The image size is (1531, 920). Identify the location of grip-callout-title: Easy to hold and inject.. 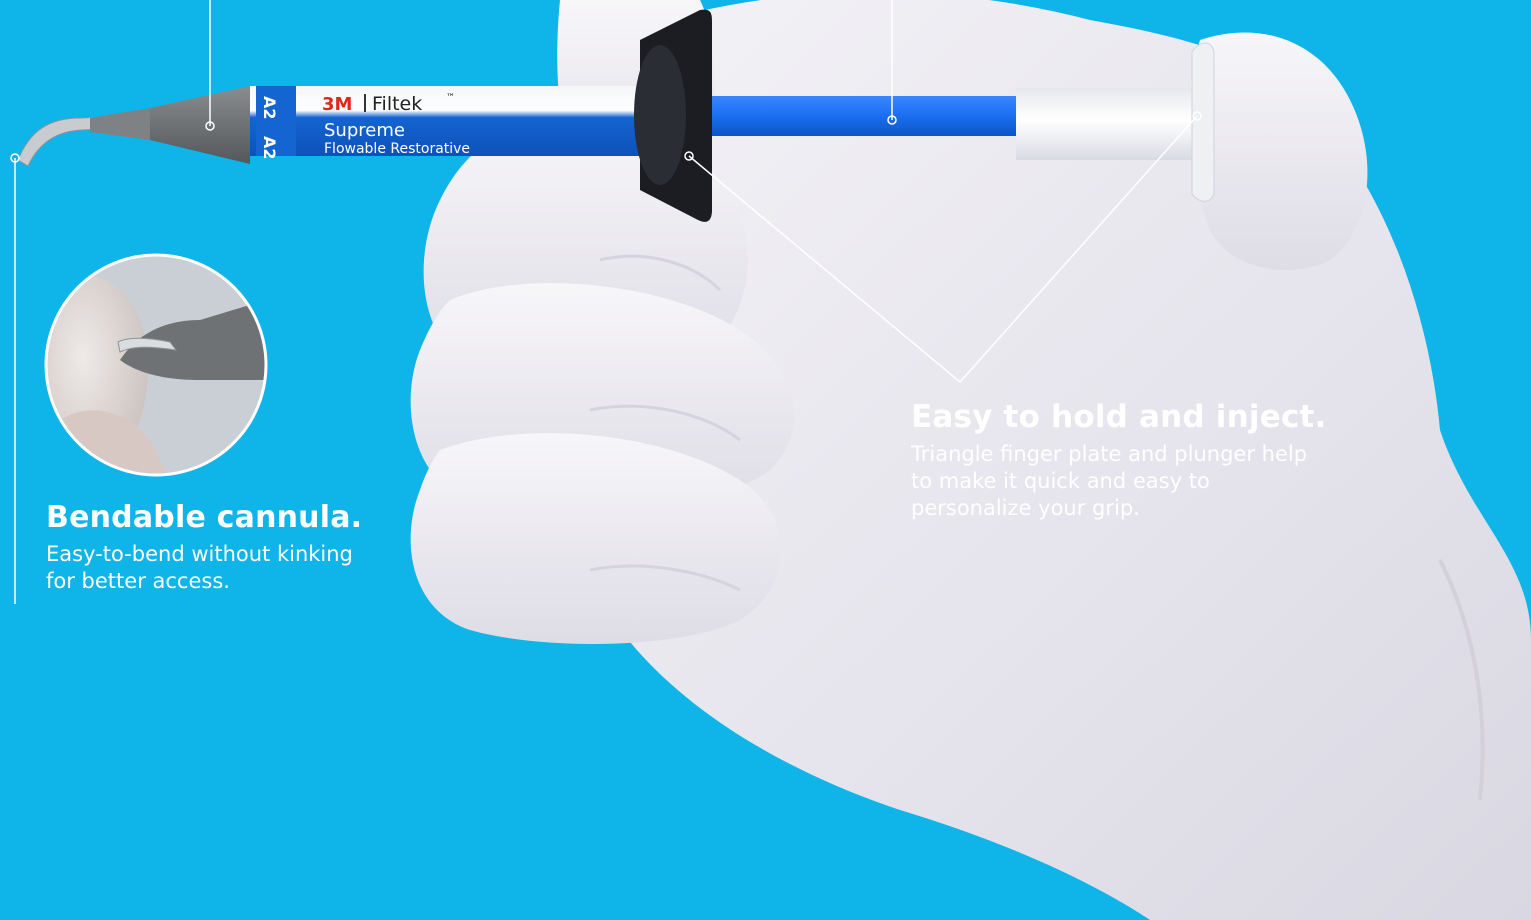
(1119, 417).